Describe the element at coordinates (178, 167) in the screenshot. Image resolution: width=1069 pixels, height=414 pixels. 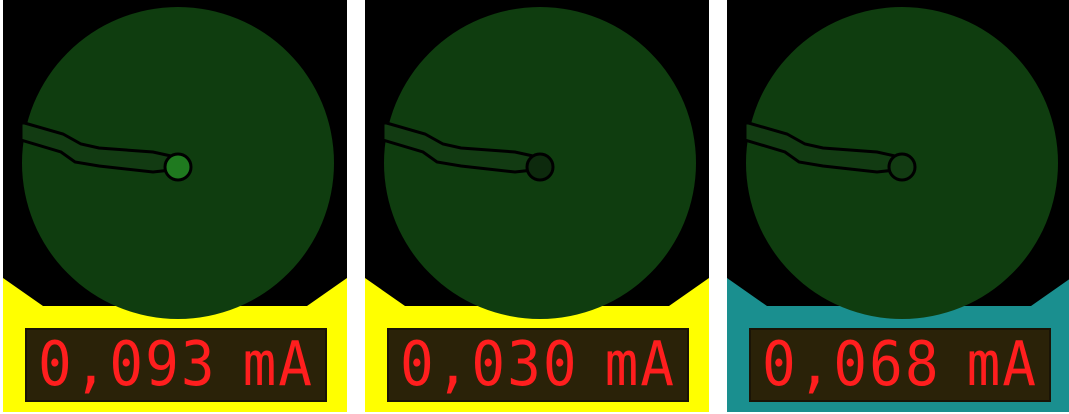
I see `meter-1-needle-pivot` at that location.